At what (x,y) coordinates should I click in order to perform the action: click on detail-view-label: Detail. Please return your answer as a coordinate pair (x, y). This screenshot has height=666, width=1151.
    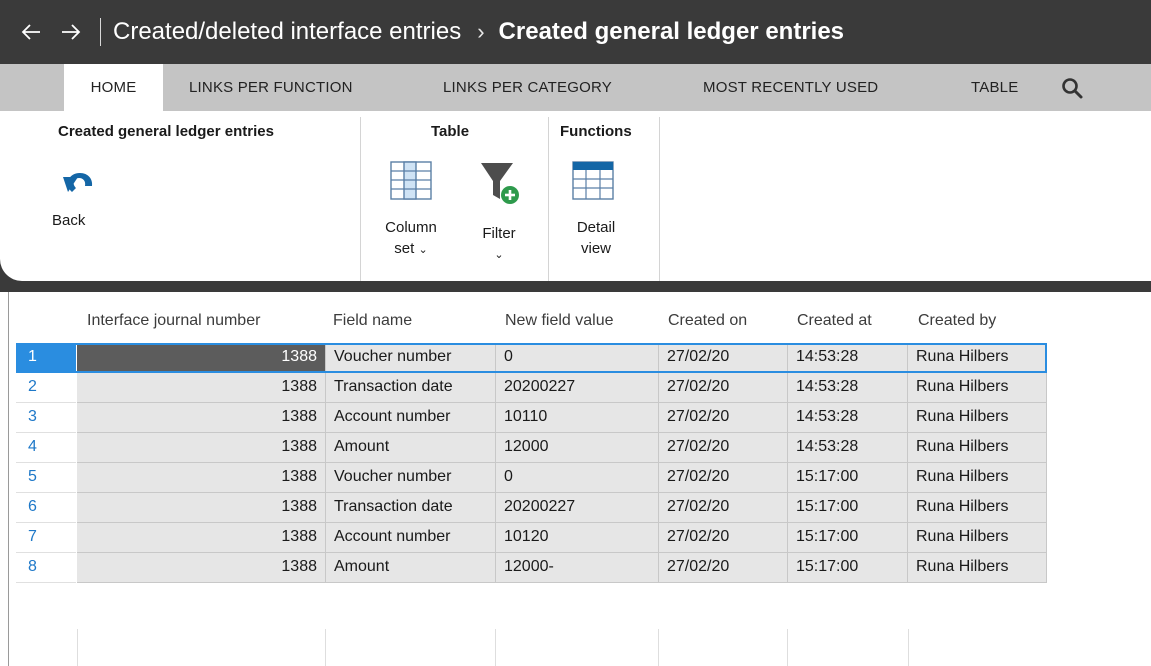
    Looking at the image, I should click on (596, 227).